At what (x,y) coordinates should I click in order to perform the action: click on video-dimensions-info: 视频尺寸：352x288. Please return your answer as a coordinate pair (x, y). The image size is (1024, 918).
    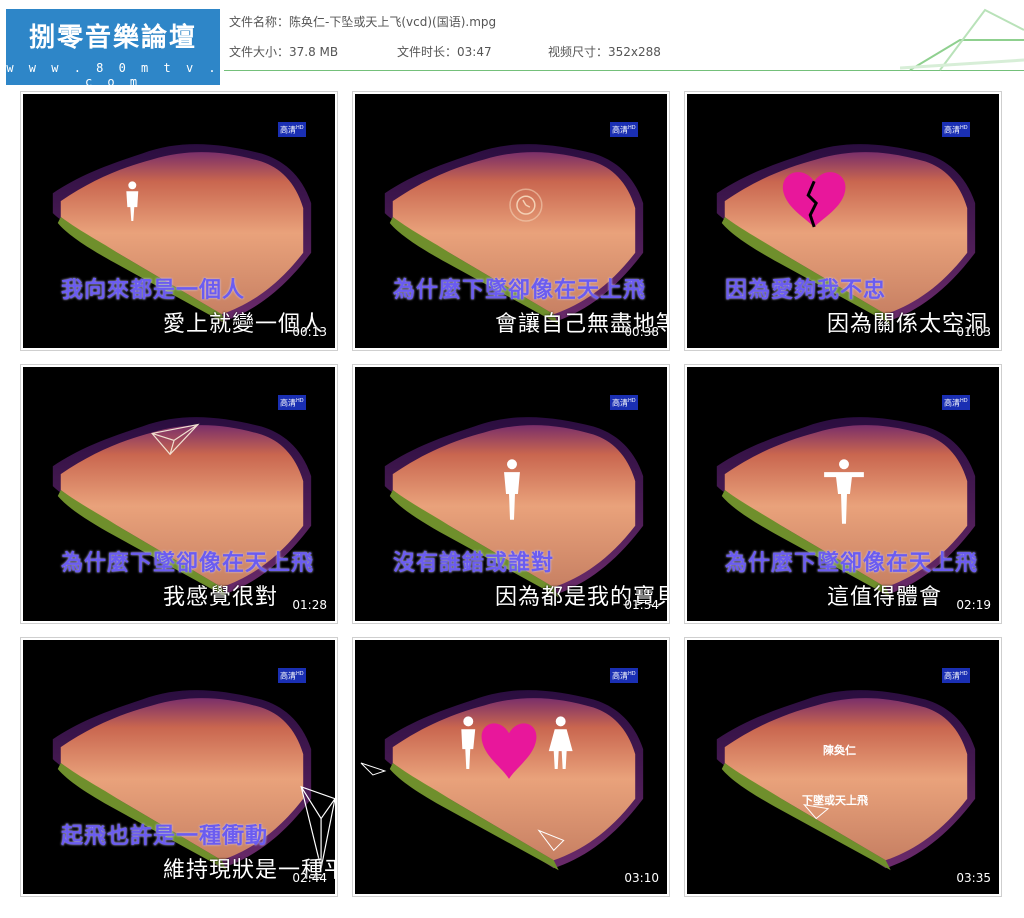
    Looking at the image, I should click on (604, 51).